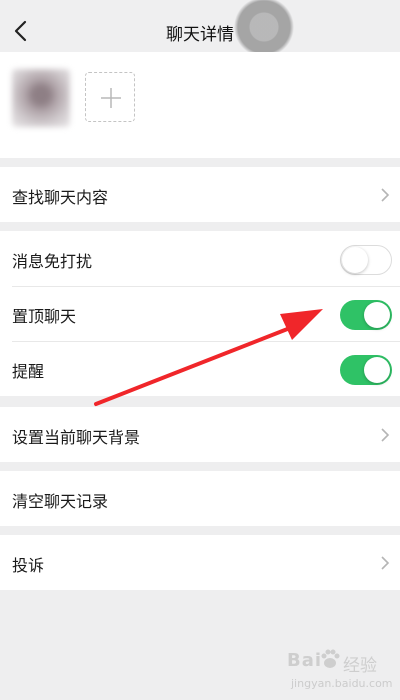  I want to click on search-history-row: 查找聊天内容, so click(200, 194).